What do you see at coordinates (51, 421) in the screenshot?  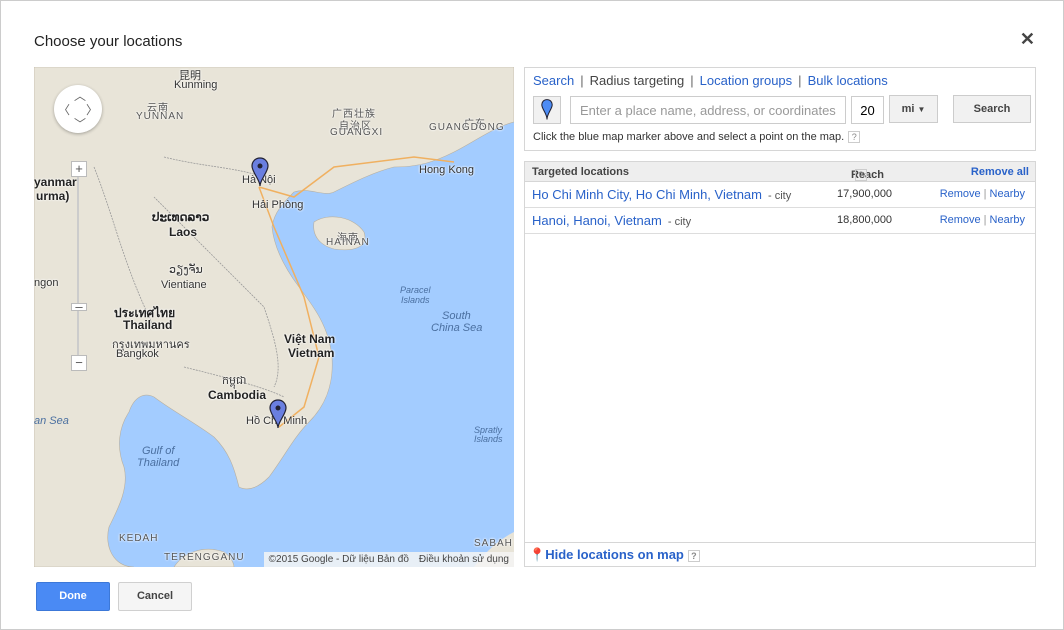 I see `map-label: an Sea` at bounding box center [51, 421].